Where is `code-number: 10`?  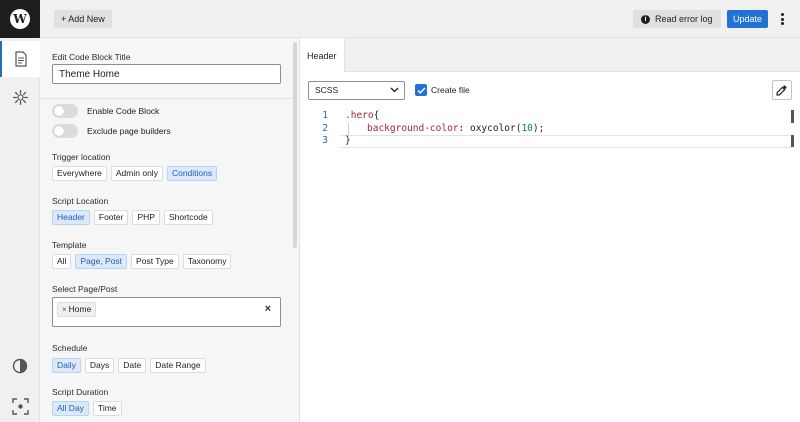
code-number: 10 is located at coordinates (527, 128).